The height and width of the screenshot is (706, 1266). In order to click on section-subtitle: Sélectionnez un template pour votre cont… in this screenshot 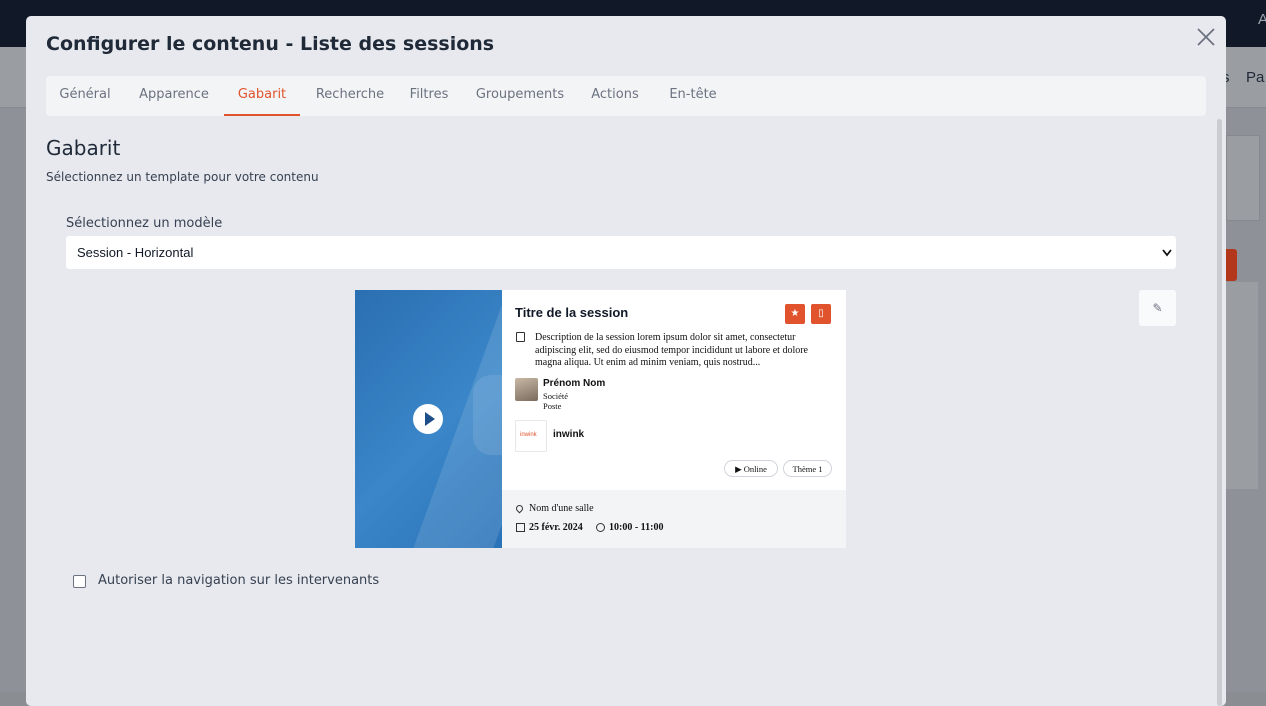, I will do `click(182, 177)`.